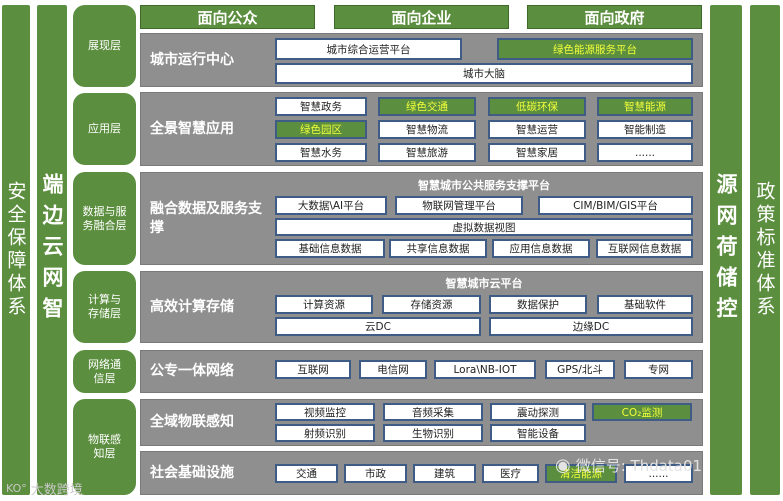 The image size is (783, 501). I want to click on box-lora-nbiot: Lora\NB-IOT, so click(485, 369).